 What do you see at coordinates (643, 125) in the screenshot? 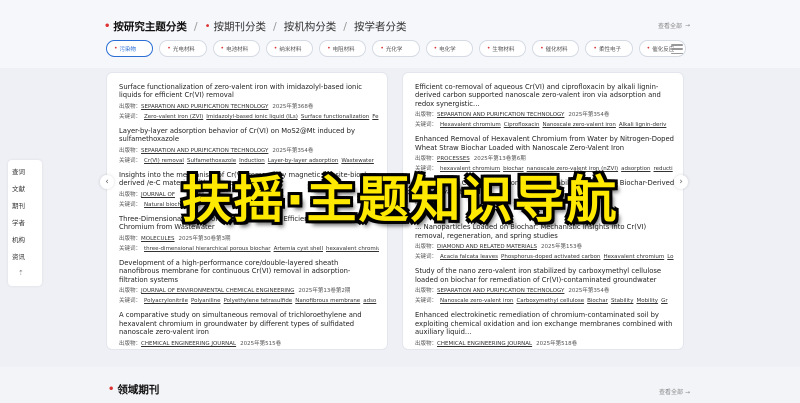
I see `keyword-link: Alkali lignin-deriv` at bounding box center [643, 125].